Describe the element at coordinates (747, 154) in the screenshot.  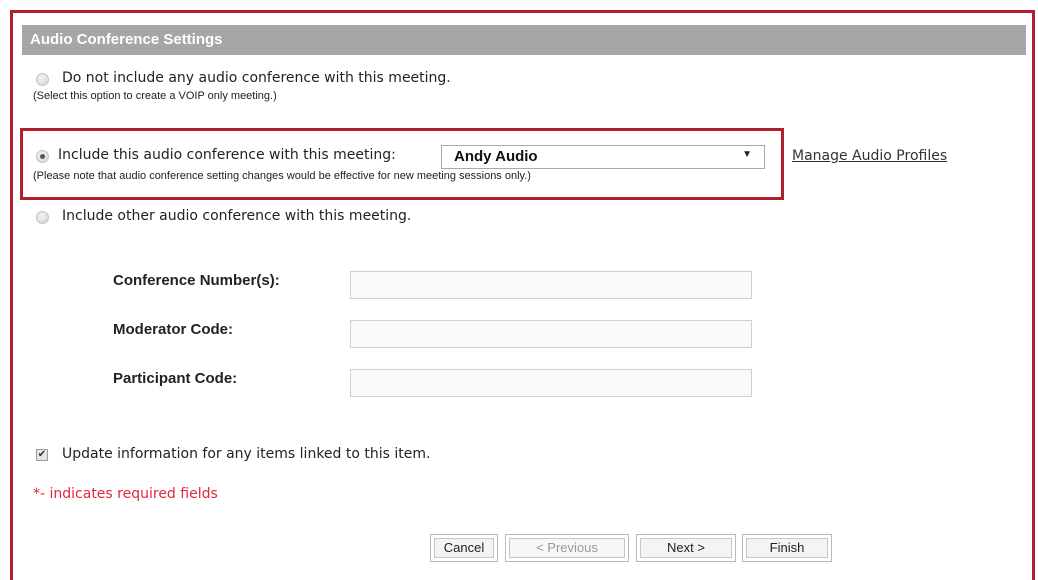
I see `chevron-down-icon: ▼` at that location.